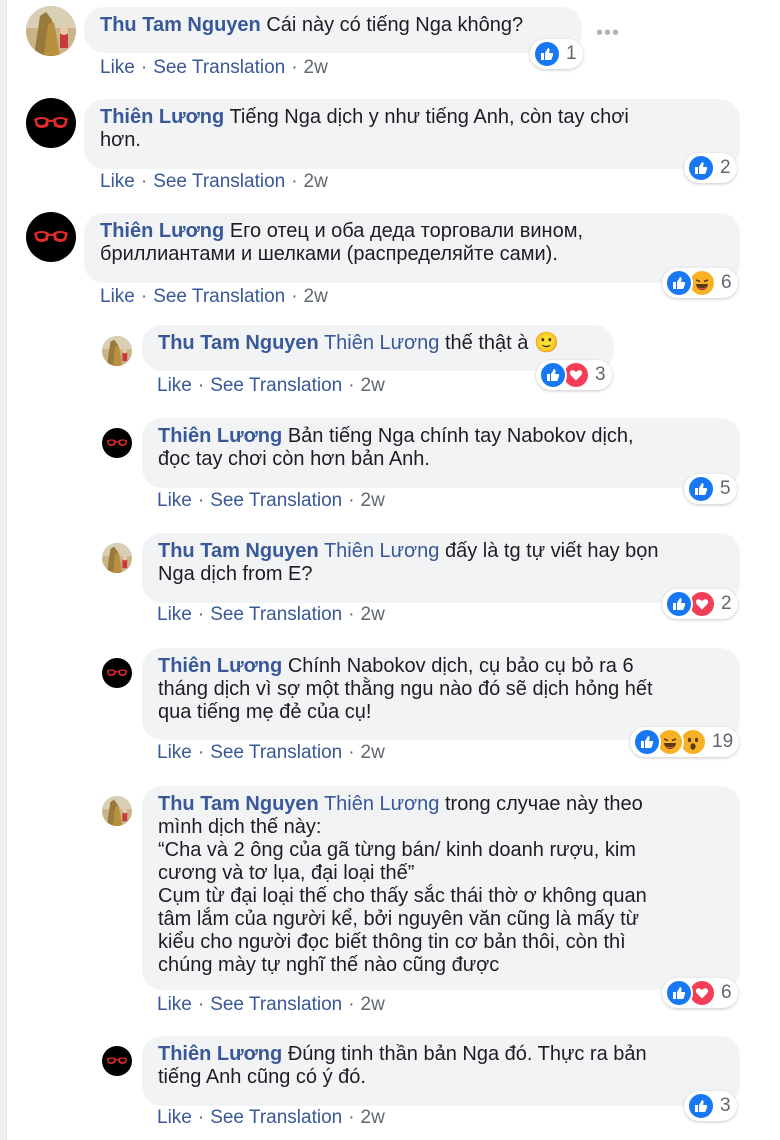  I want to click on comment-text: Cái này có tiếng Nga không?, so click(395, 25).